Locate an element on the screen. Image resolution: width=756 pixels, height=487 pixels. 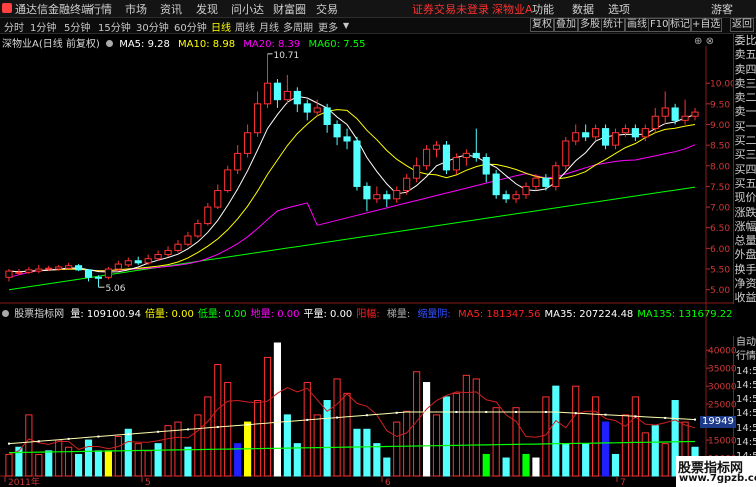
date-label: 5 is located at coordinates (148, 482).